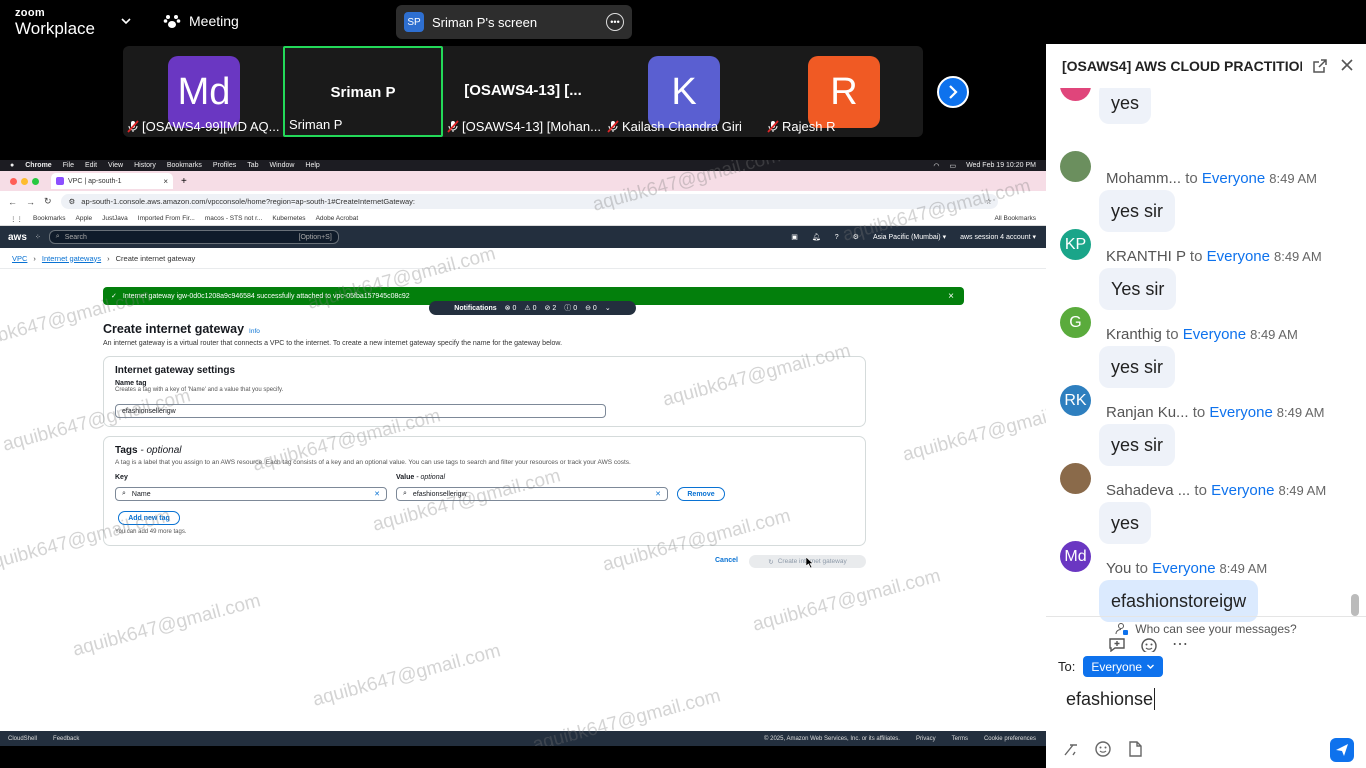 This screenshot has height=768, width=1366. I want to click on share-label: Sriman P's screen, so click(485, 22).